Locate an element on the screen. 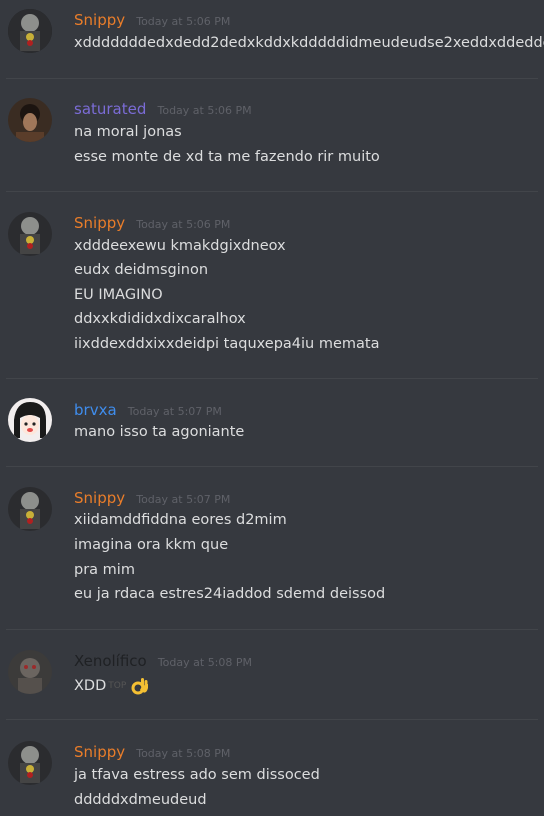 The height and width of the screenshot is (816, 544). message-text: na moral jonas is located at coordinates (128, 132).